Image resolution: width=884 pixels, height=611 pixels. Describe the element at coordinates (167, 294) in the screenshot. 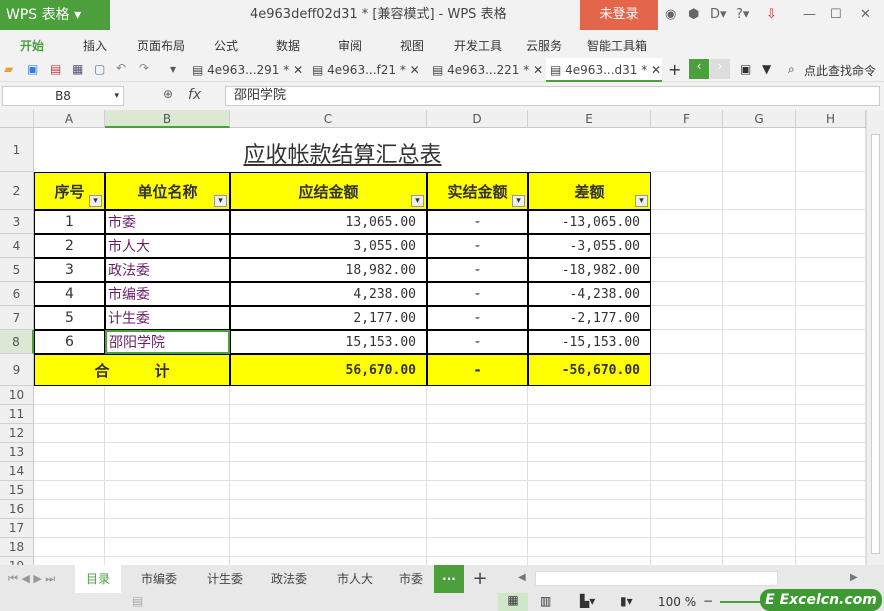

I see `unit-name-cell: 市编委` at that location.